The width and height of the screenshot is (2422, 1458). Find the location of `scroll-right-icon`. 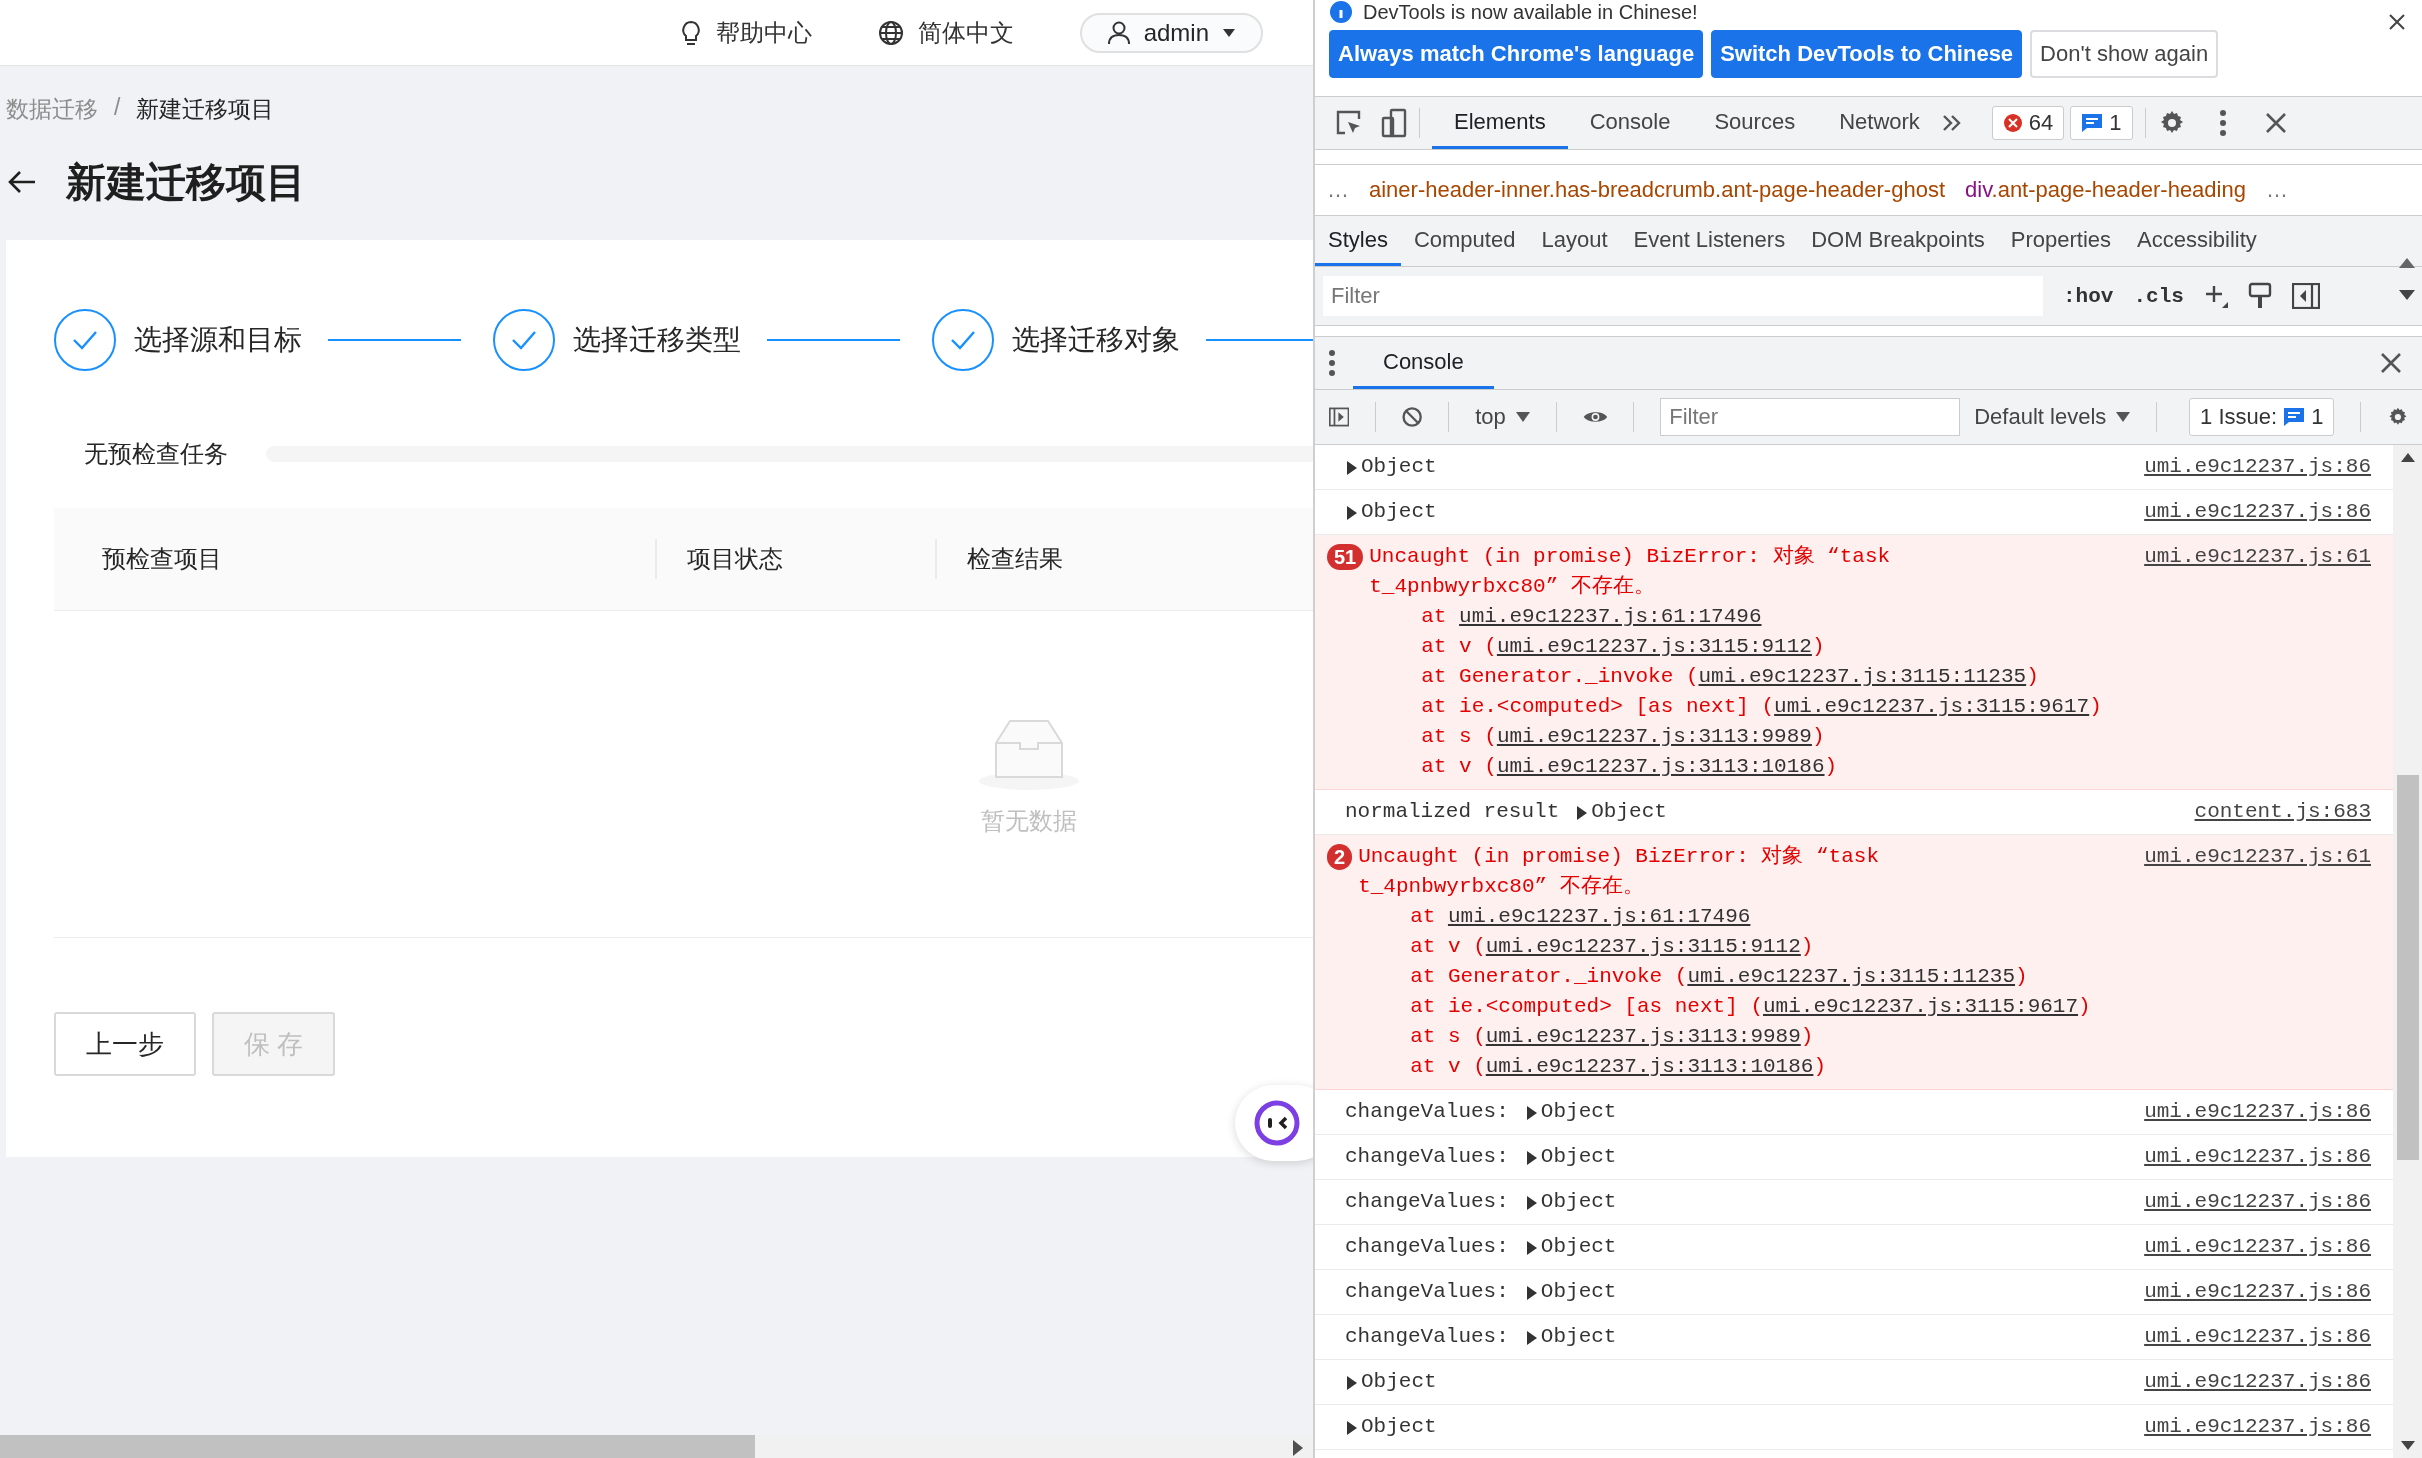

scroll-right-icon is located at coordinates (1298, 1448).